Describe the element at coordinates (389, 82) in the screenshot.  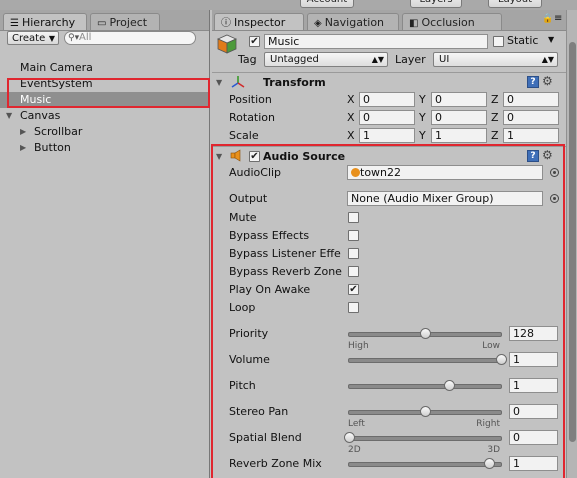
I see `transform-header: ▼ Transform ? ⚙` at that location.